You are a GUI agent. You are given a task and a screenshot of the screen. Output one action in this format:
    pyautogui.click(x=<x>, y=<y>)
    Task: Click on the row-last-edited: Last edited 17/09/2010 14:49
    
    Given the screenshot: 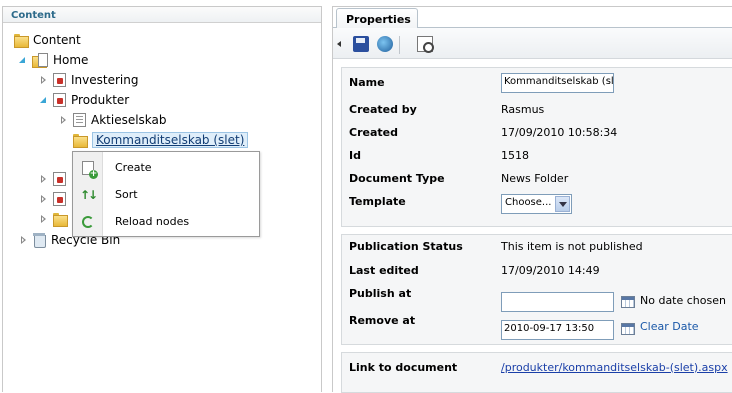 What is the action you would take?
    pyautogui.click(x=537, y=270)
    